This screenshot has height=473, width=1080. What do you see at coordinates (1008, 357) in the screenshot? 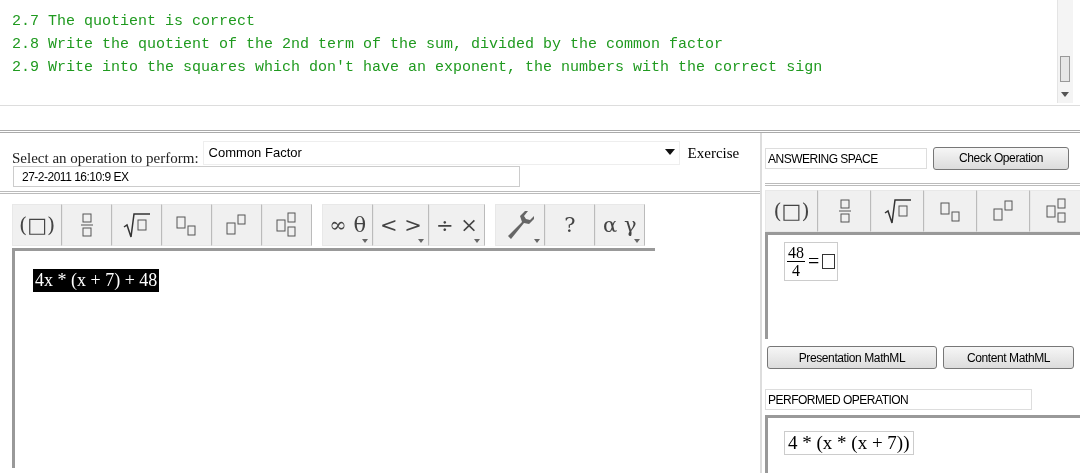
I see `mathml-button: Content MathML` at bounding box center [1008, 357].